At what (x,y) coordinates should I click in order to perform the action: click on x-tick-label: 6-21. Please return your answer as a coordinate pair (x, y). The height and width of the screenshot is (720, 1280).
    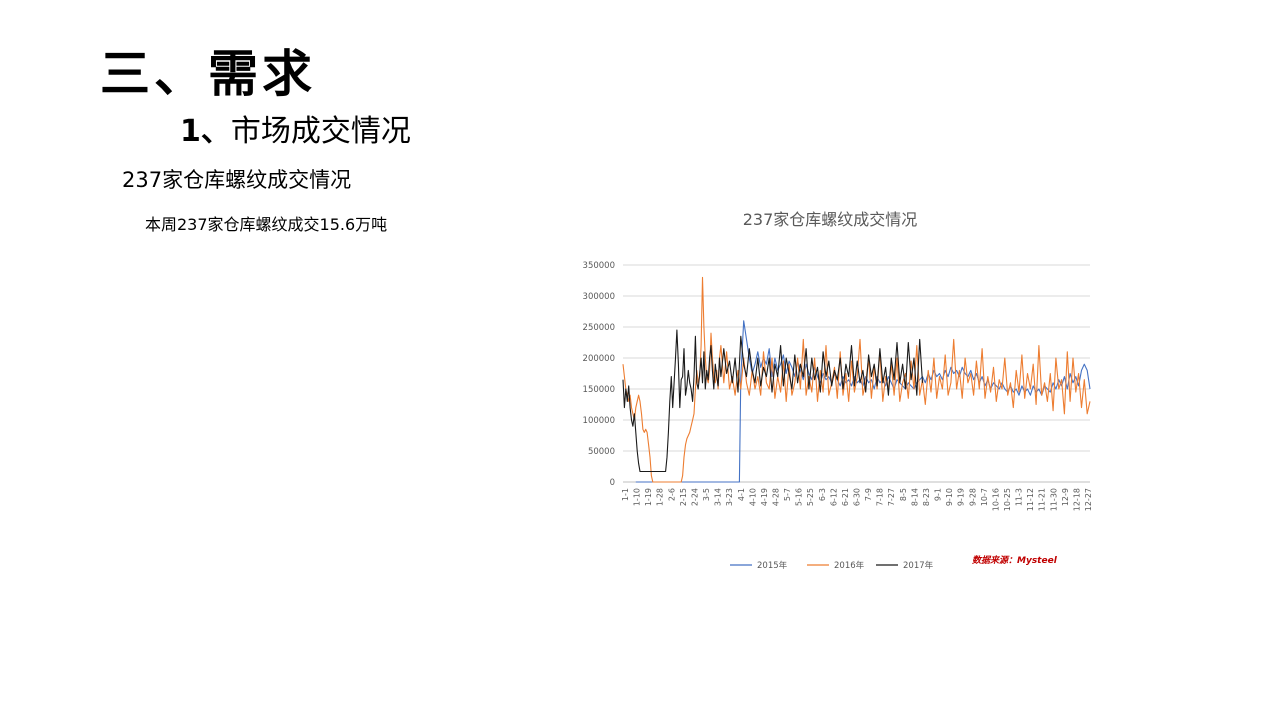
    Looking at the image, I should click on (845, 497).